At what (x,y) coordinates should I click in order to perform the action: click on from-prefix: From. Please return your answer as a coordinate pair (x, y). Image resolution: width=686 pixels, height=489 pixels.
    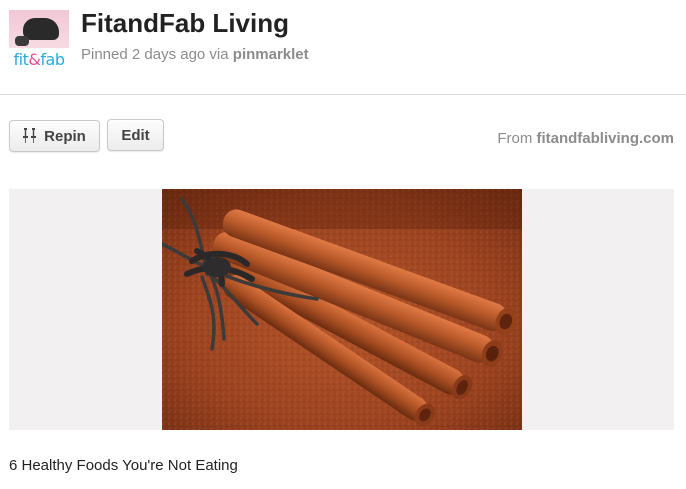
    Looking at the image, I should click on (515, 138).